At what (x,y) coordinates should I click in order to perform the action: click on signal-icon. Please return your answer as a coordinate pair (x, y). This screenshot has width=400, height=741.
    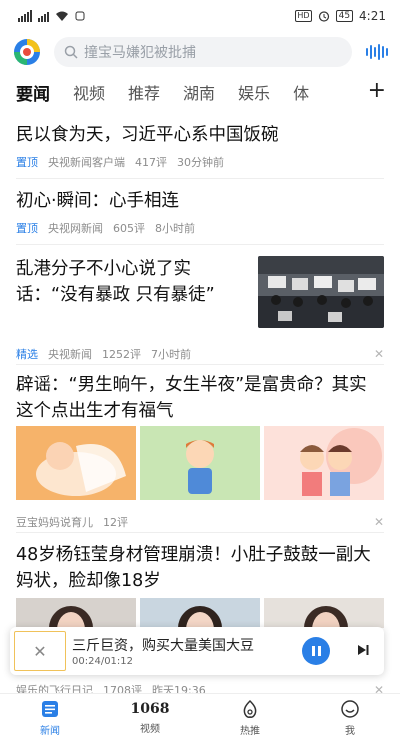
    Looking at the image, I should click on (25, 16).